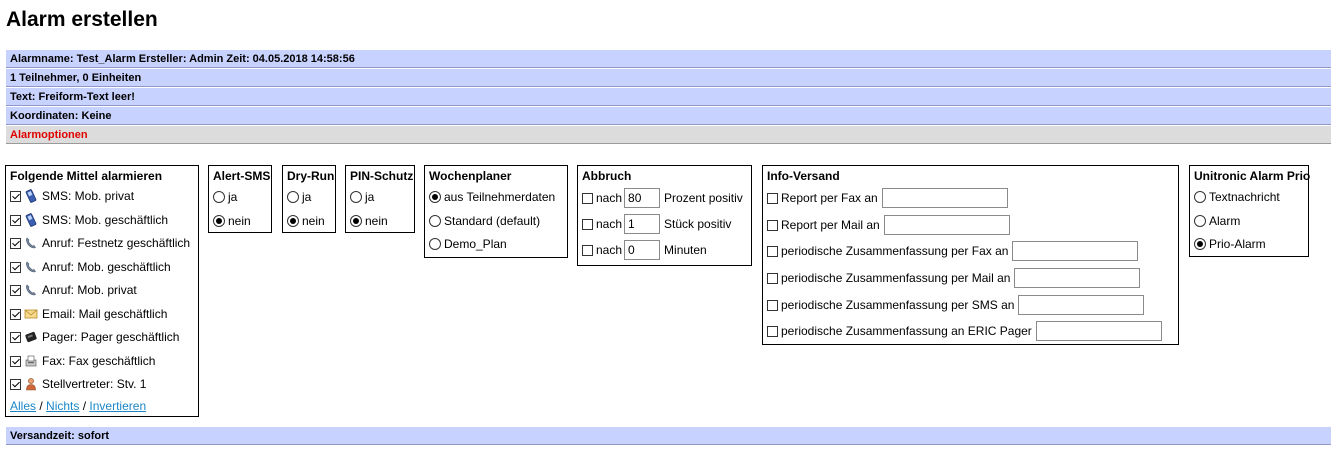 The image size is (1331, 471). What do you see at coordinates (944, 198) in the screenshot?
I see `report-fax-input` at bounding box center [944, 198].